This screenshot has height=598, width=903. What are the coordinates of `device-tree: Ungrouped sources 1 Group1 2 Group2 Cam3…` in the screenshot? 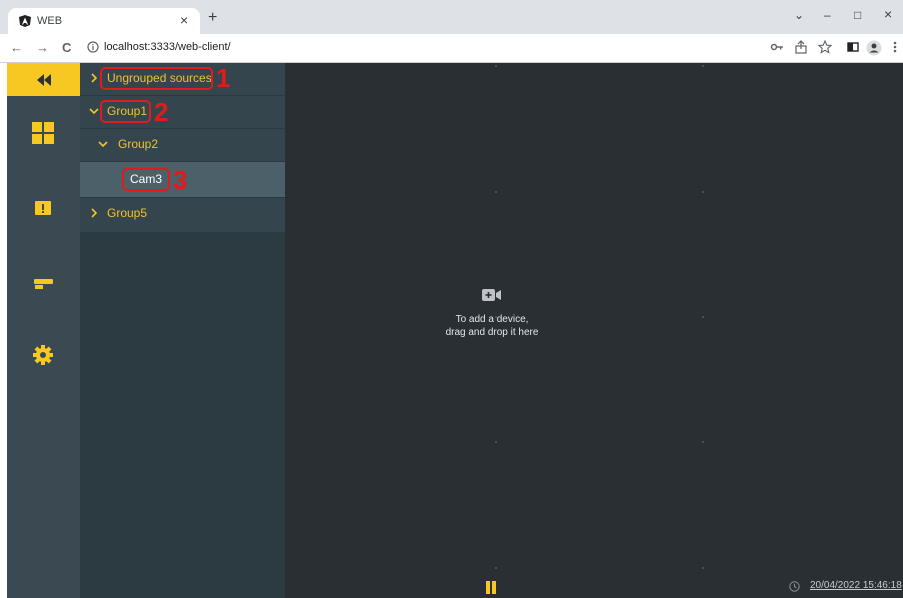 It's located at (182, 148).